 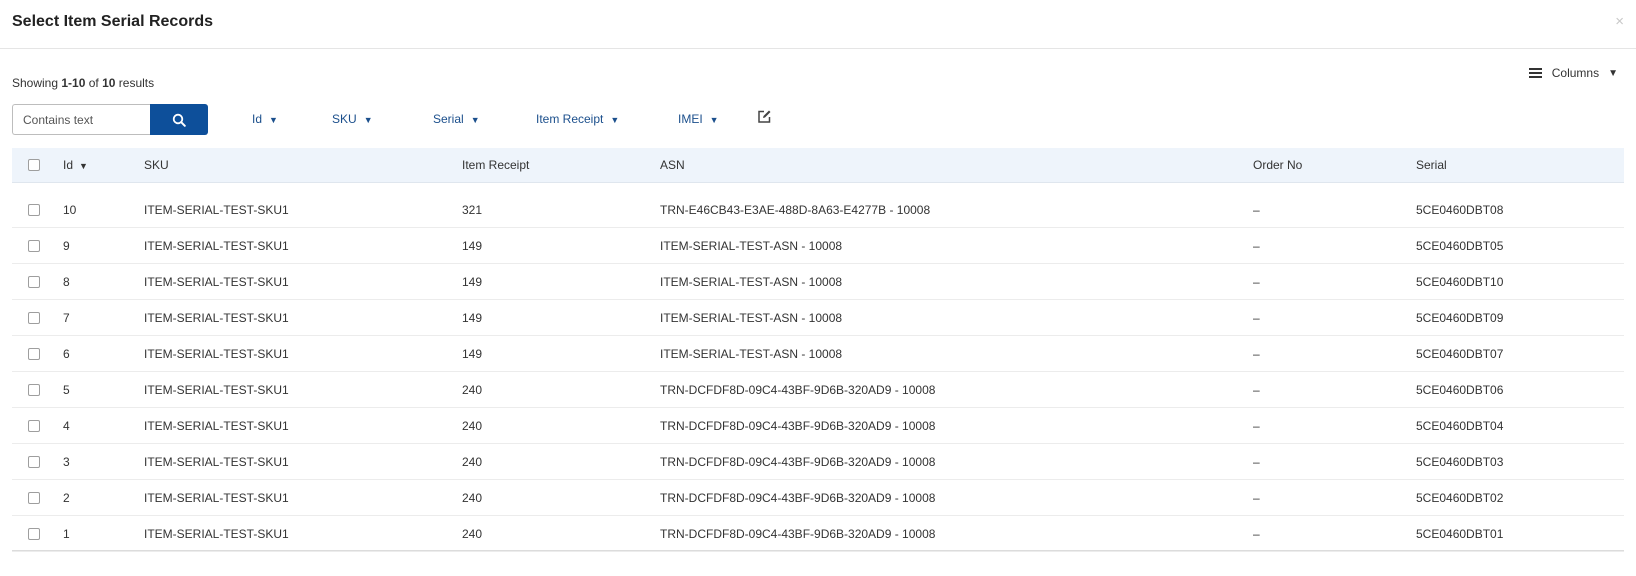 What do you see at coordinates (495, 165) in the screenshot?
I see `column-header-item-receipt: Item Receipt` at bounding box center [495, 165].